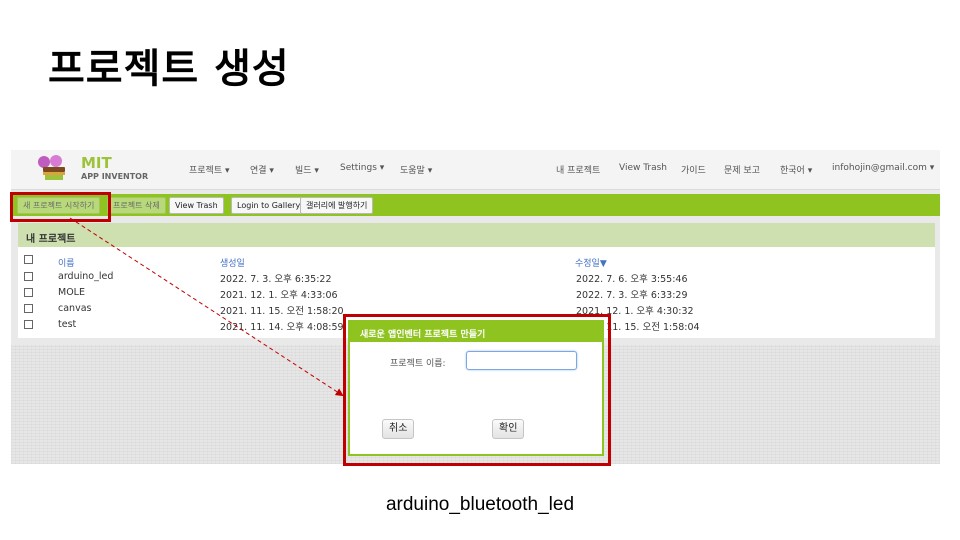 Image resolution: width=960 pixels, height=540 pixels. I want to click on delete-project-button: 프로젝트 삭제, so click(136, 205).